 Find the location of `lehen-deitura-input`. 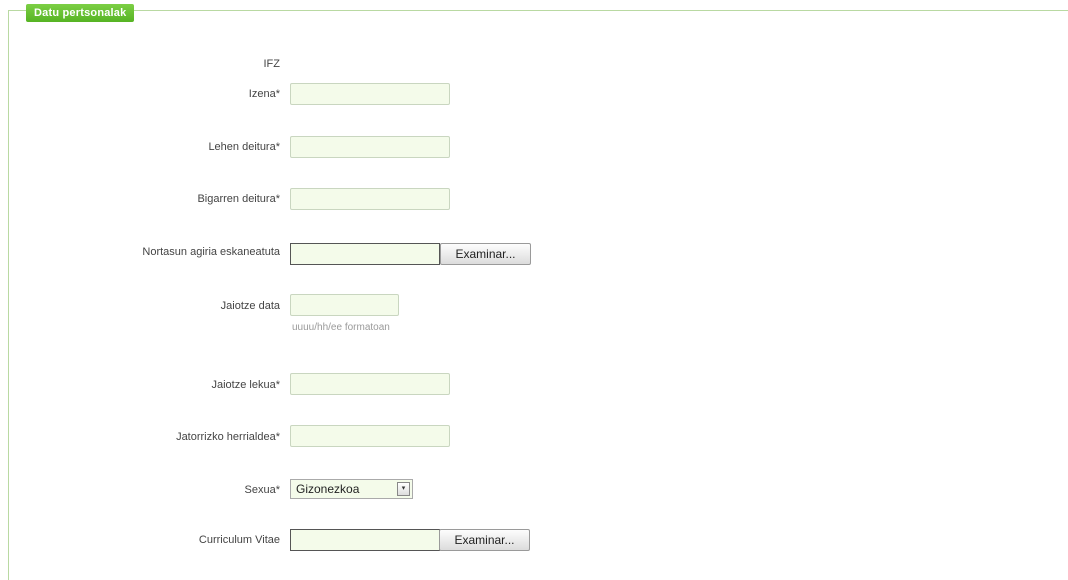

lehen-deitura-input is located at coordinates (370, 147).